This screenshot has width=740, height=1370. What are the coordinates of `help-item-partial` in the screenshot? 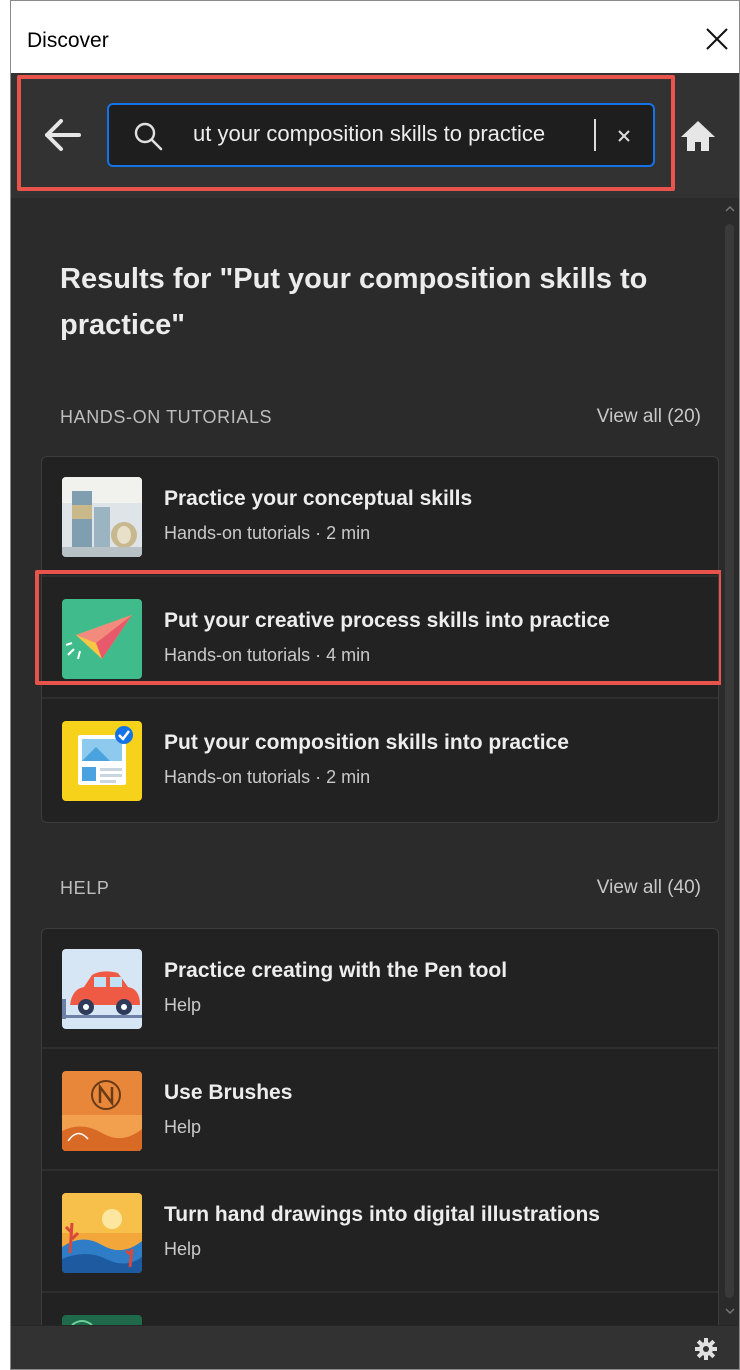 It's located at (380, 1310).